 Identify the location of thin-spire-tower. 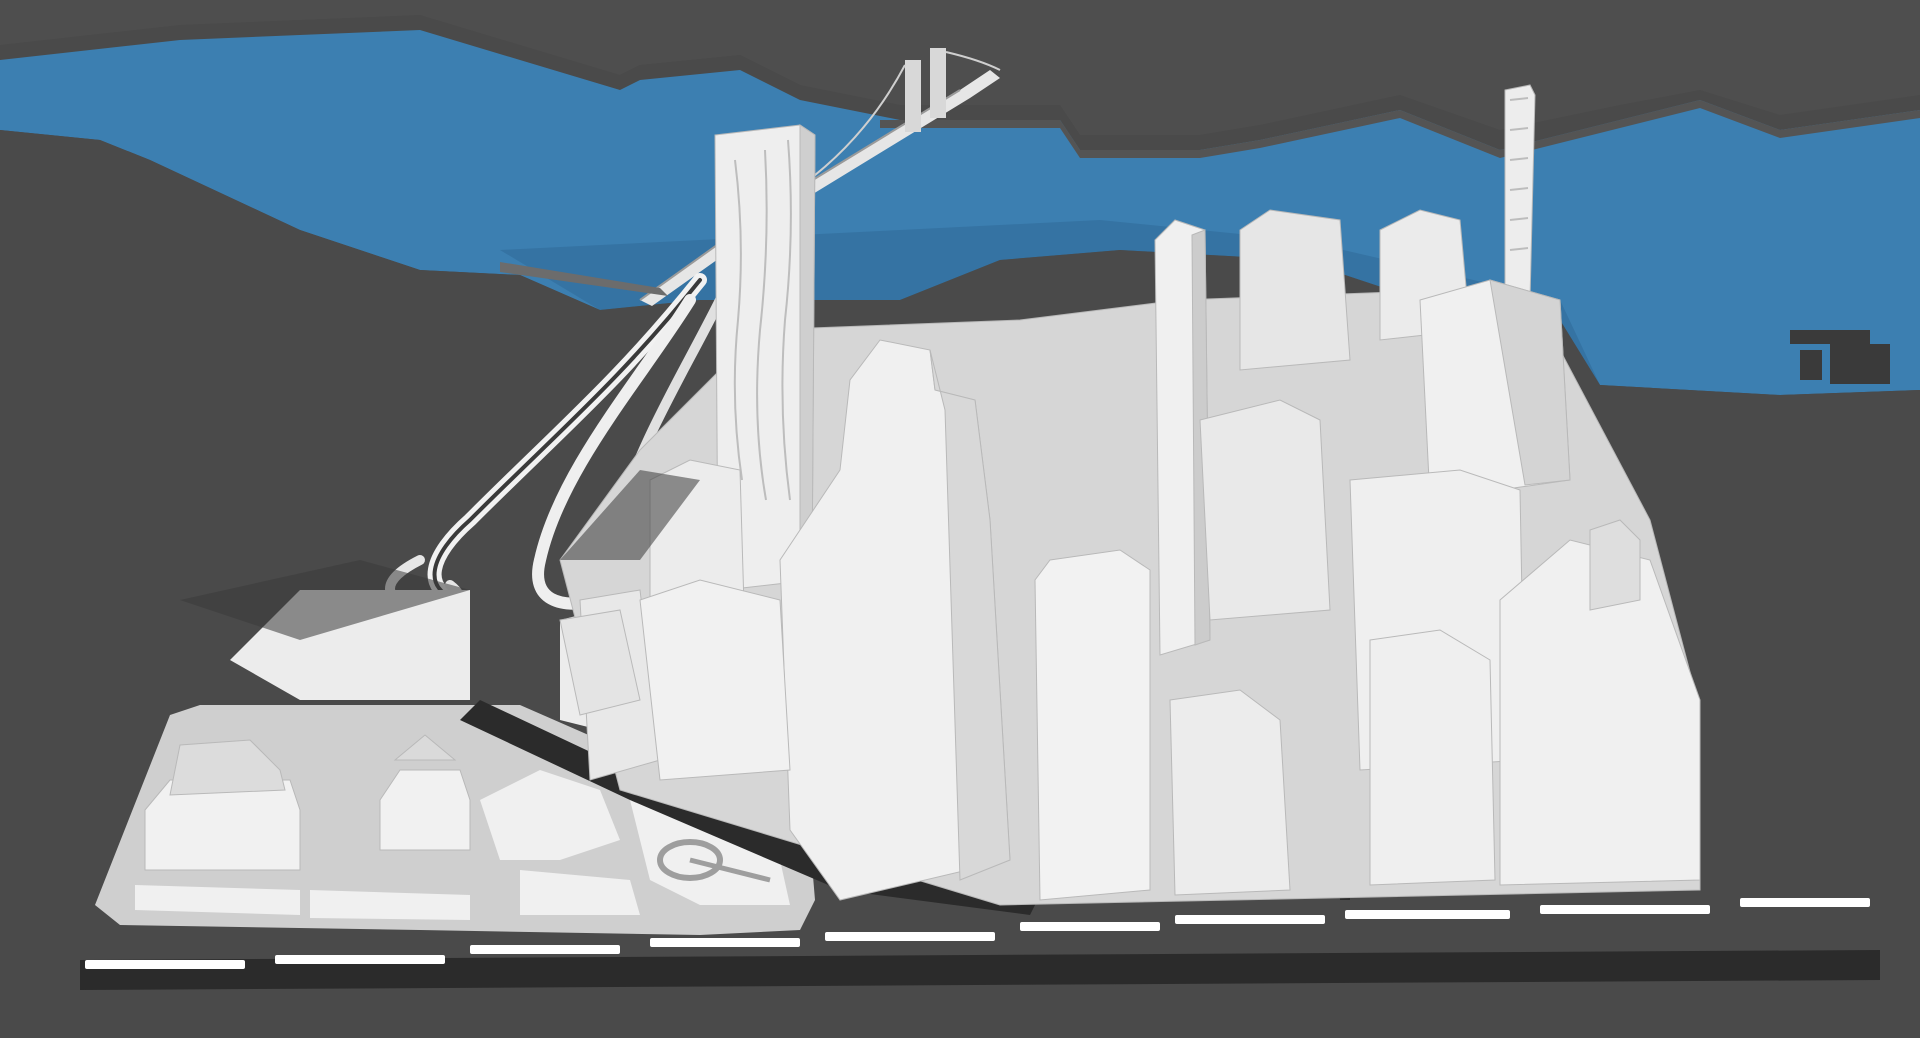
(1520, 195).